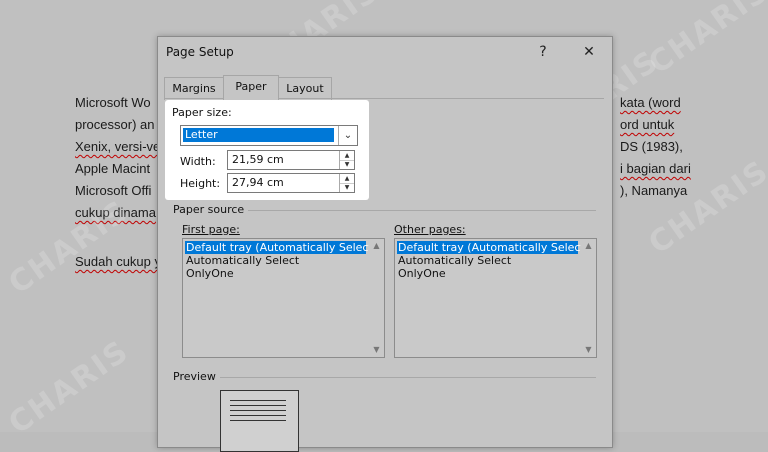  Describe the element at coordinates (118, 261) in the screenshot. I see `doc-line-7: Sudah cukup y` at that location.